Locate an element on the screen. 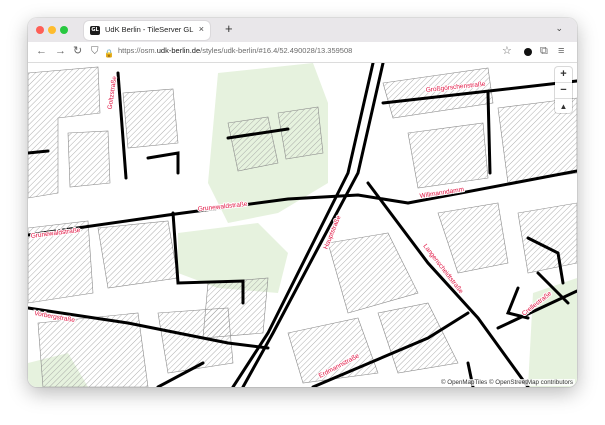 Image resolution: width=605 pixels, height=425 pixels. tileserver-favicon-icon: GL is located at coordinates (95, 30).